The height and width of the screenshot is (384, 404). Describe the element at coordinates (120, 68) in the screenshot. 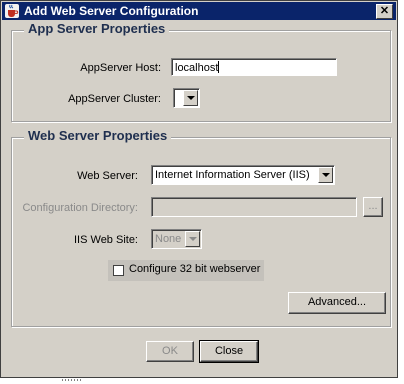

I see `appserver-host-label: AppServer Host:` at that location.